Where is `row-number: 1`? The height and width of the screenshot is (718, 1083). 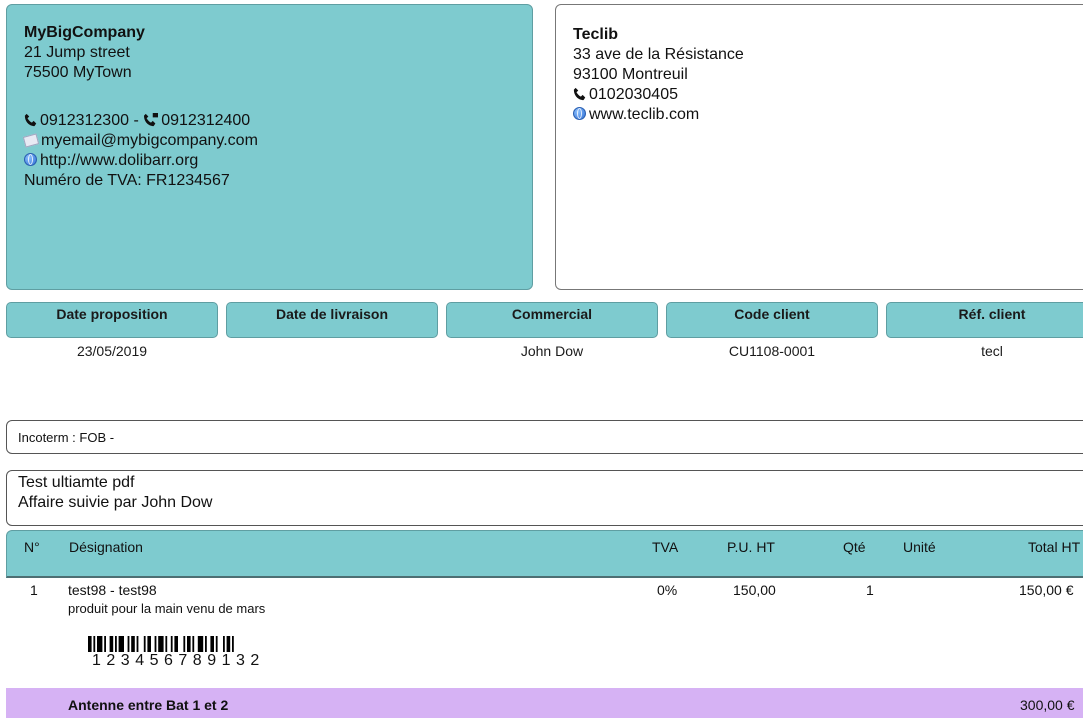 row-number: 1 is located at coordinates (34, 590).